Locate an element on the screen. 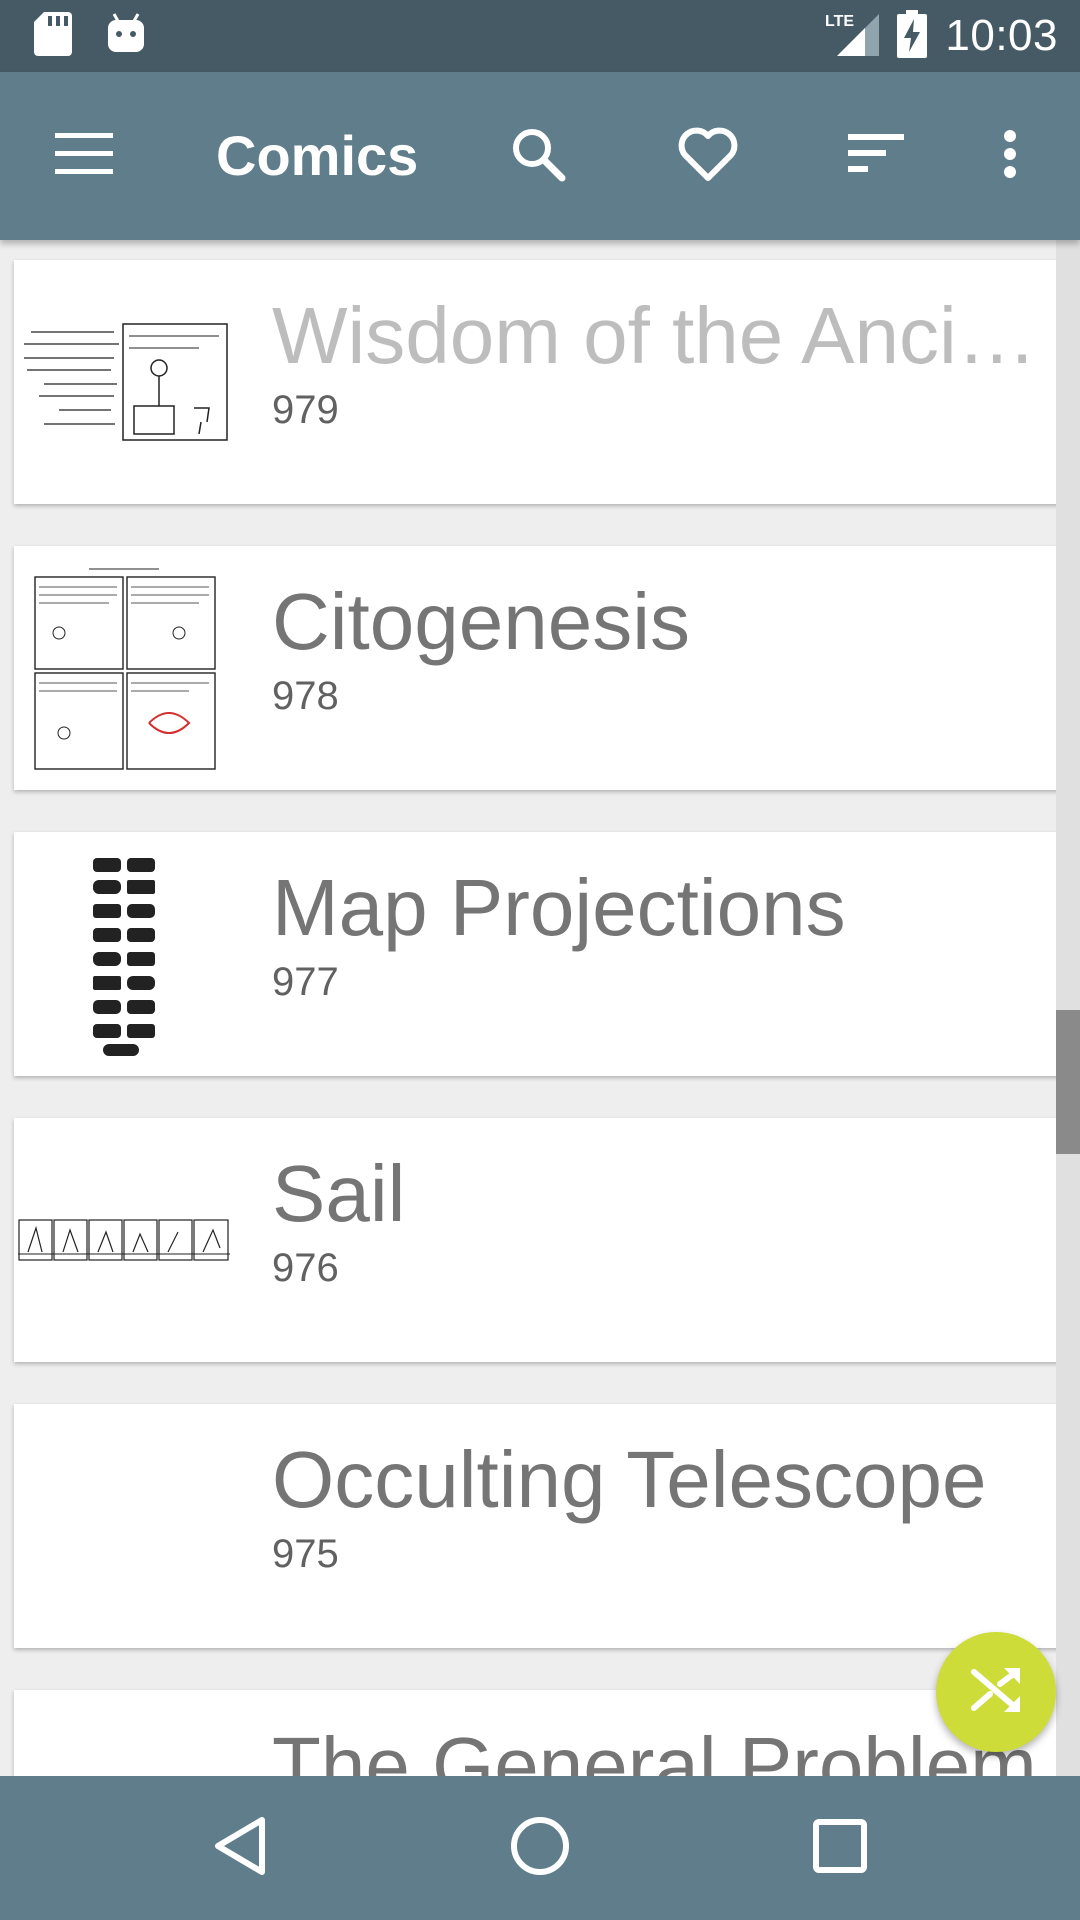  home-icon is located at coordinates (540, 1848).